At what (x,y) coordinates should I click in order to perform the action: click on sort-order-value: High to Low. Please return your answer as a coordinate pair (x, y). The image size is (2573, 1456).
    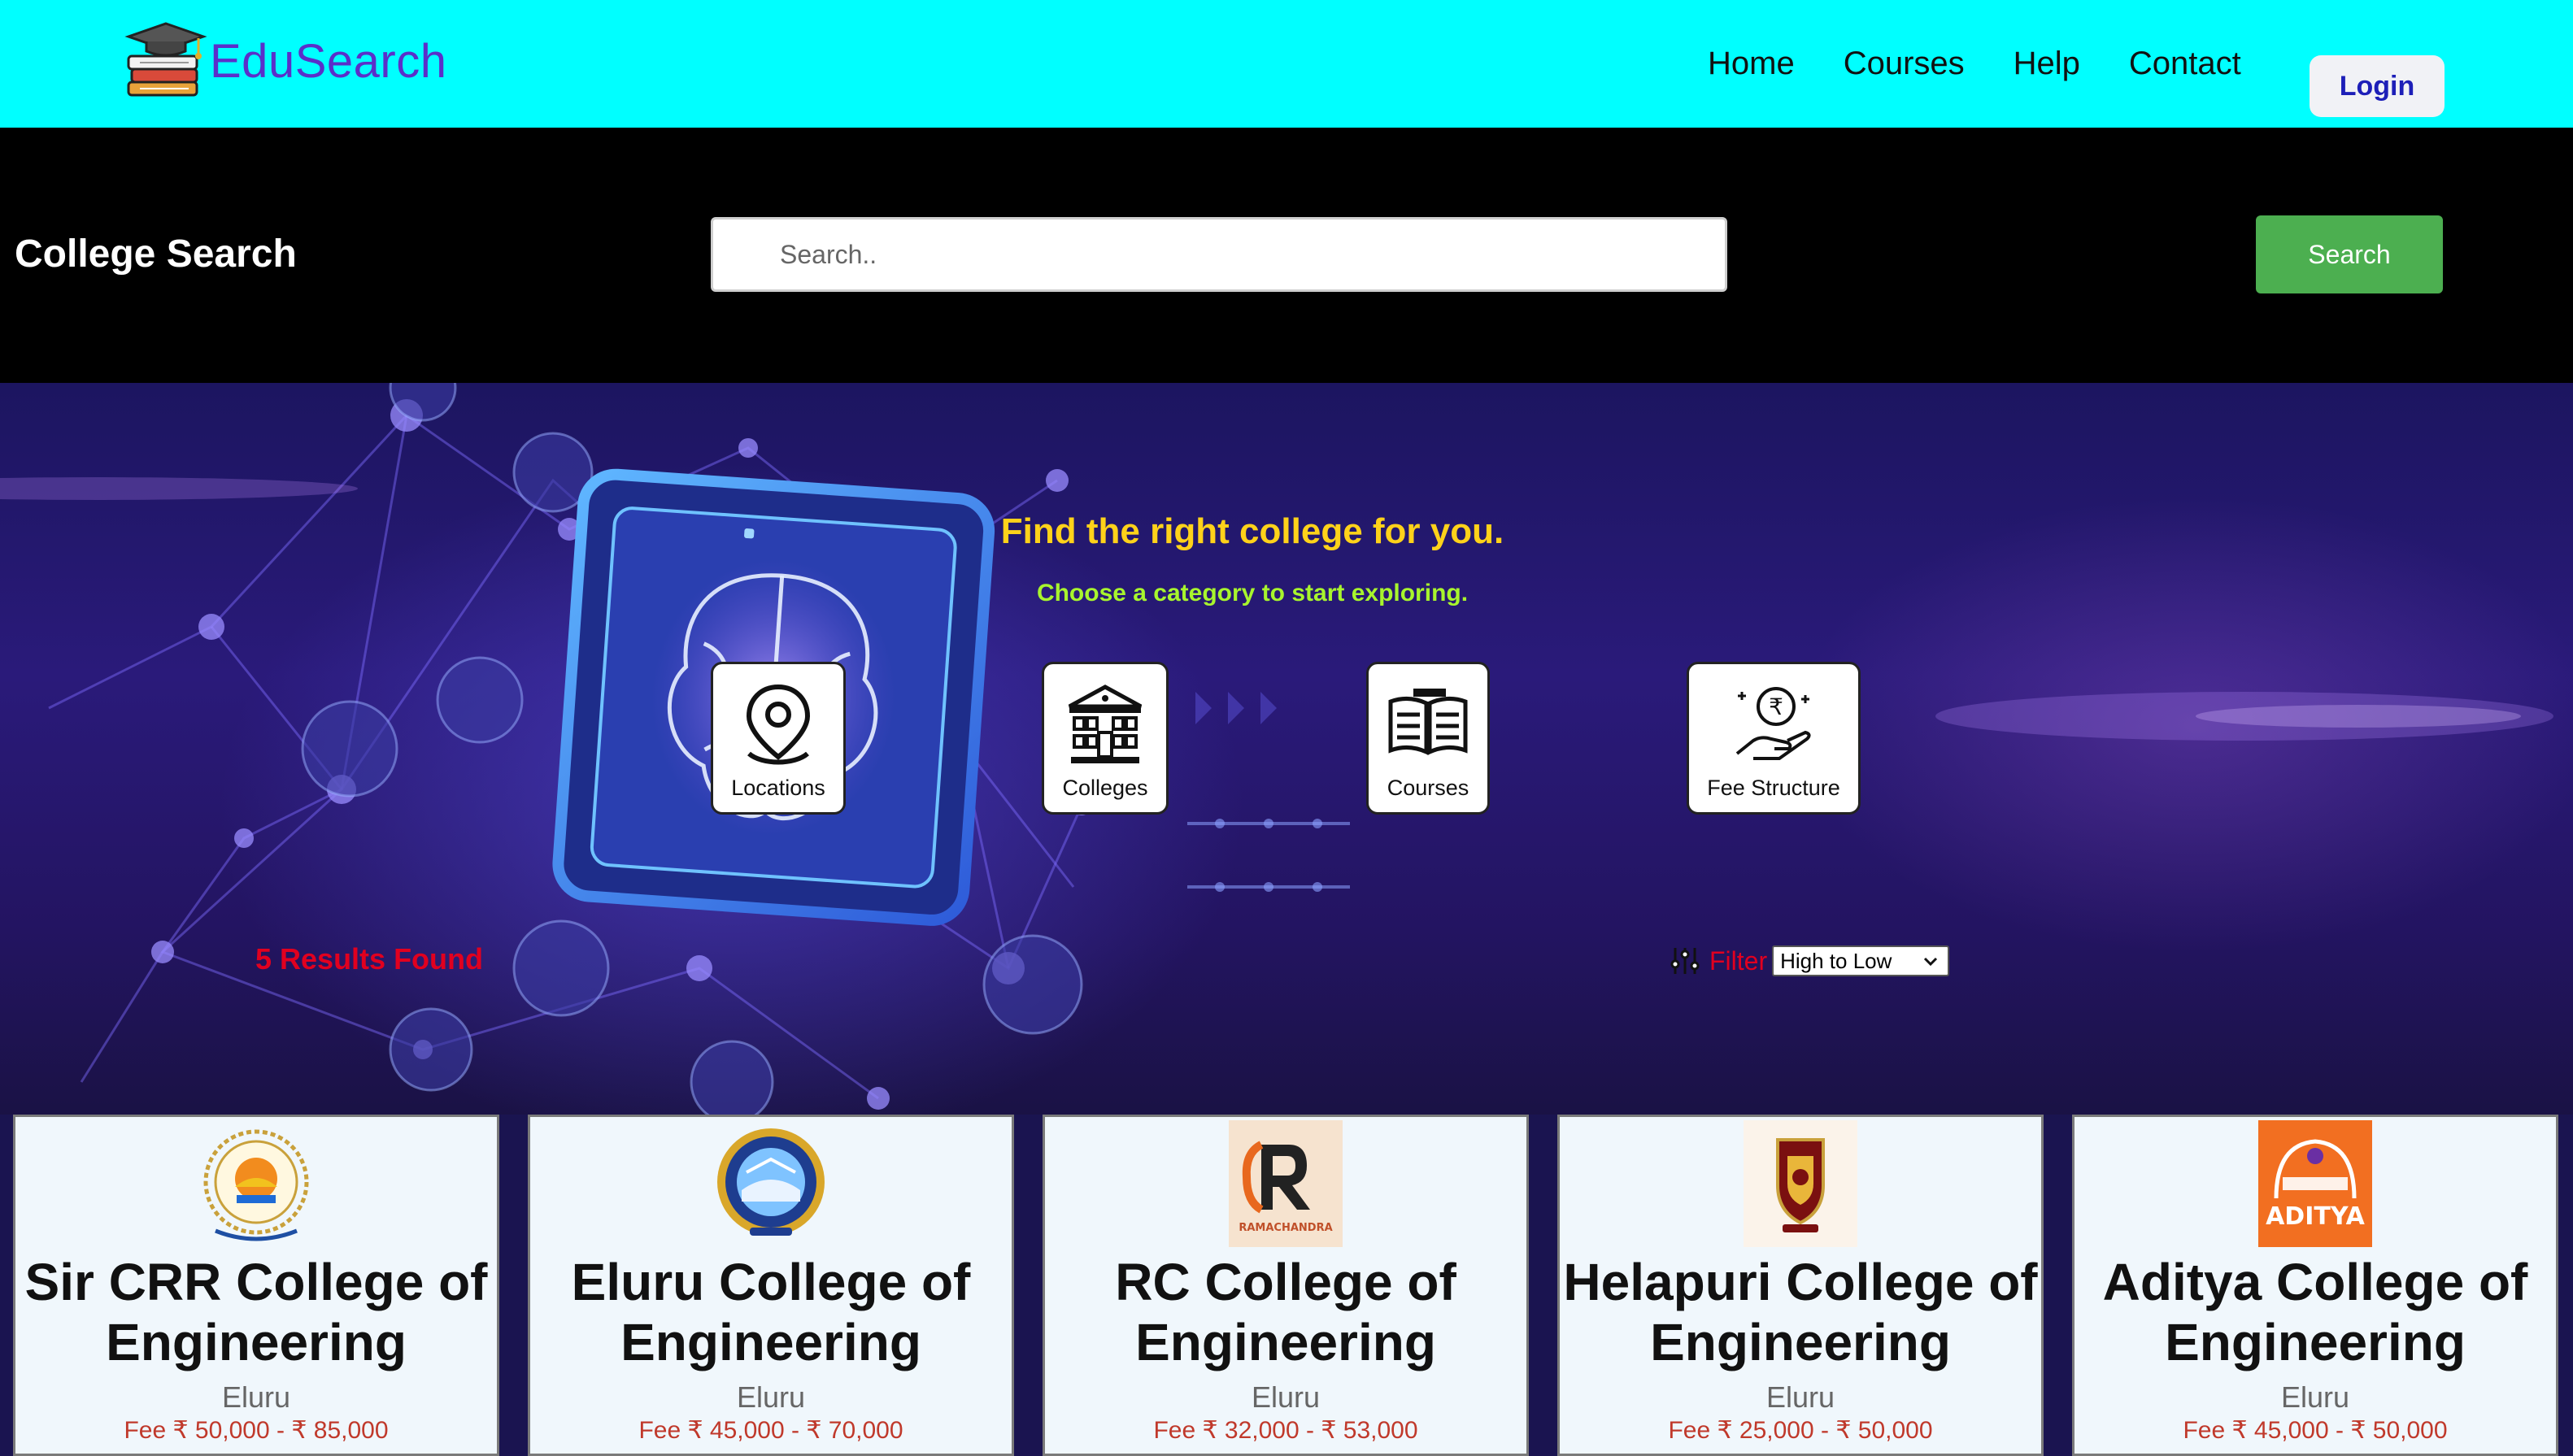
    Looking at the image, I should click on (1836, 961).